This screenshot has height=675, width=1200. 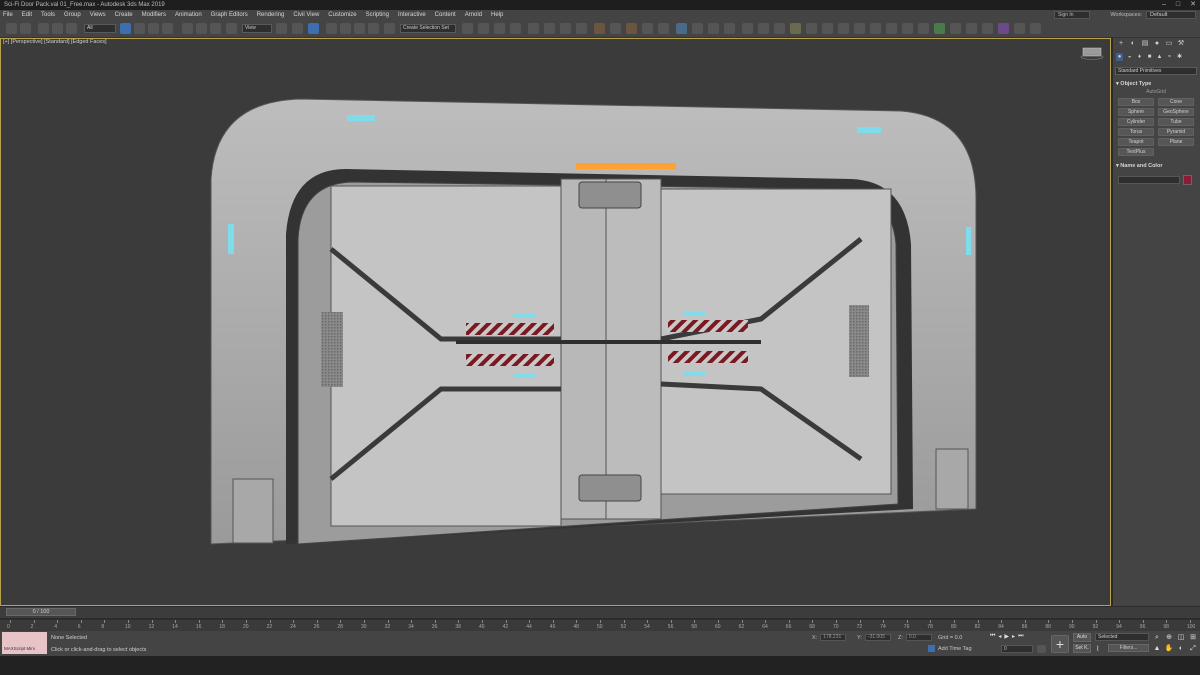 I want to click on key-tangent-icon: ⌇, so click(x=1097, y=649).